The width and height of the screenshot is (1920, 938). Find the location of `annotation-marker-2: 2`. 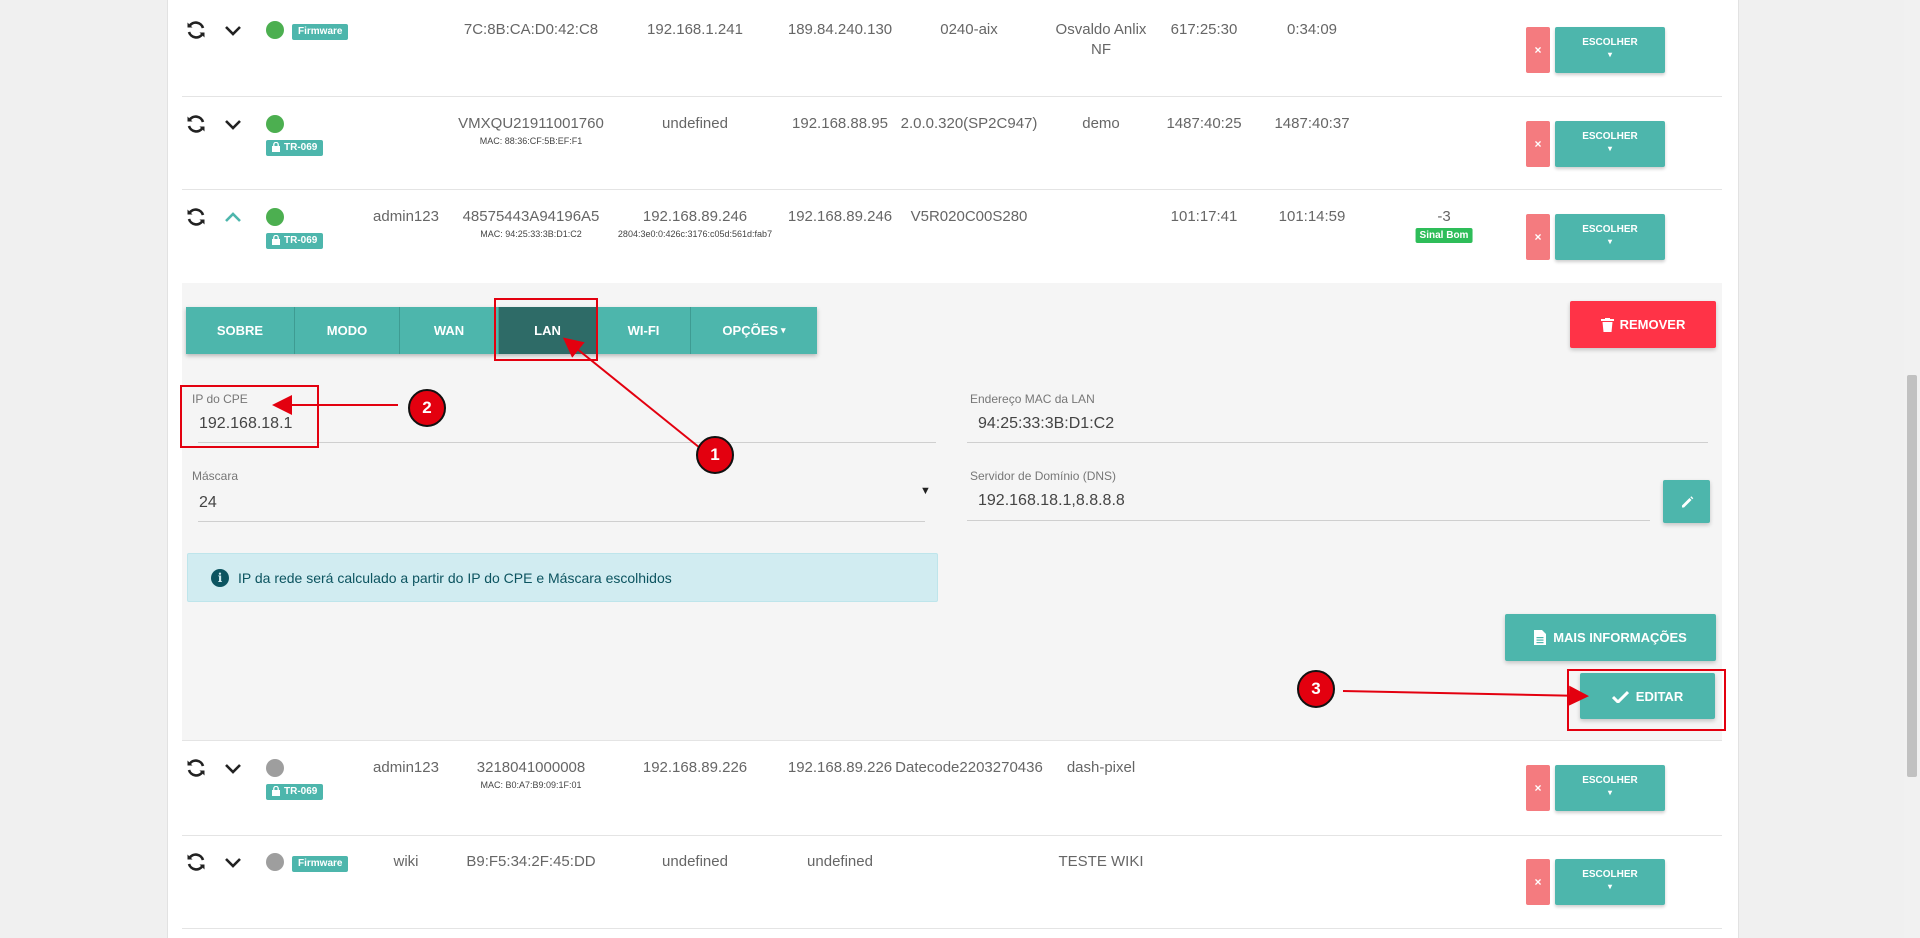

annotation-marker-2: 2 is located at coordinates (427, 408).